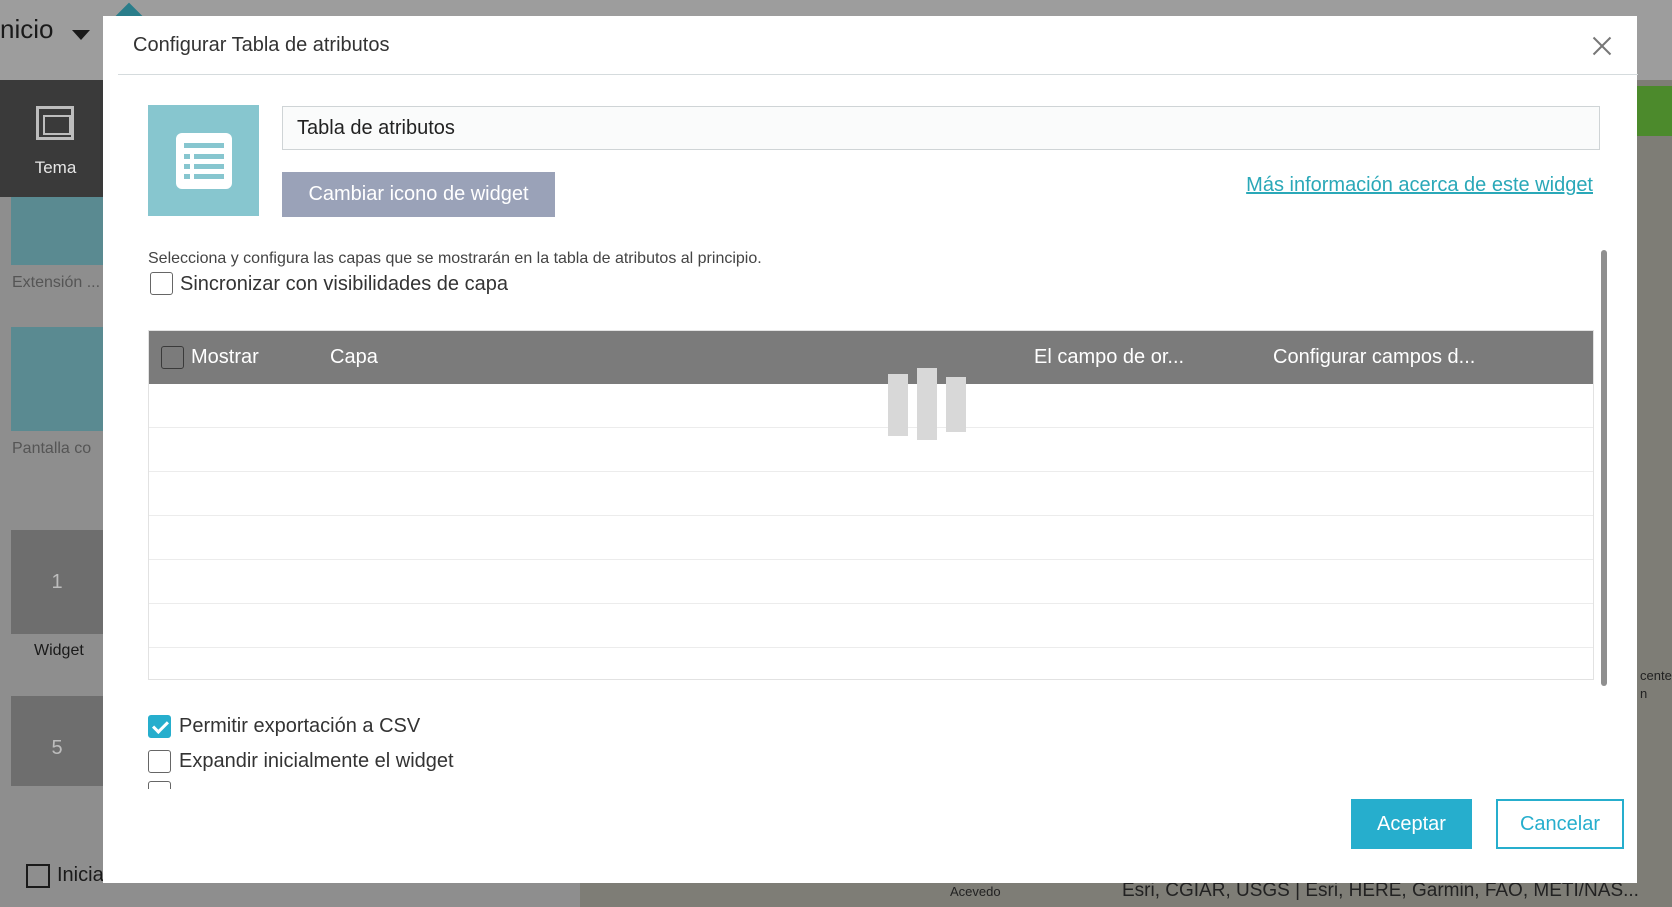  I want to click on change-widget-icon-button: Cambiar icono de widget, so click(418, 194).